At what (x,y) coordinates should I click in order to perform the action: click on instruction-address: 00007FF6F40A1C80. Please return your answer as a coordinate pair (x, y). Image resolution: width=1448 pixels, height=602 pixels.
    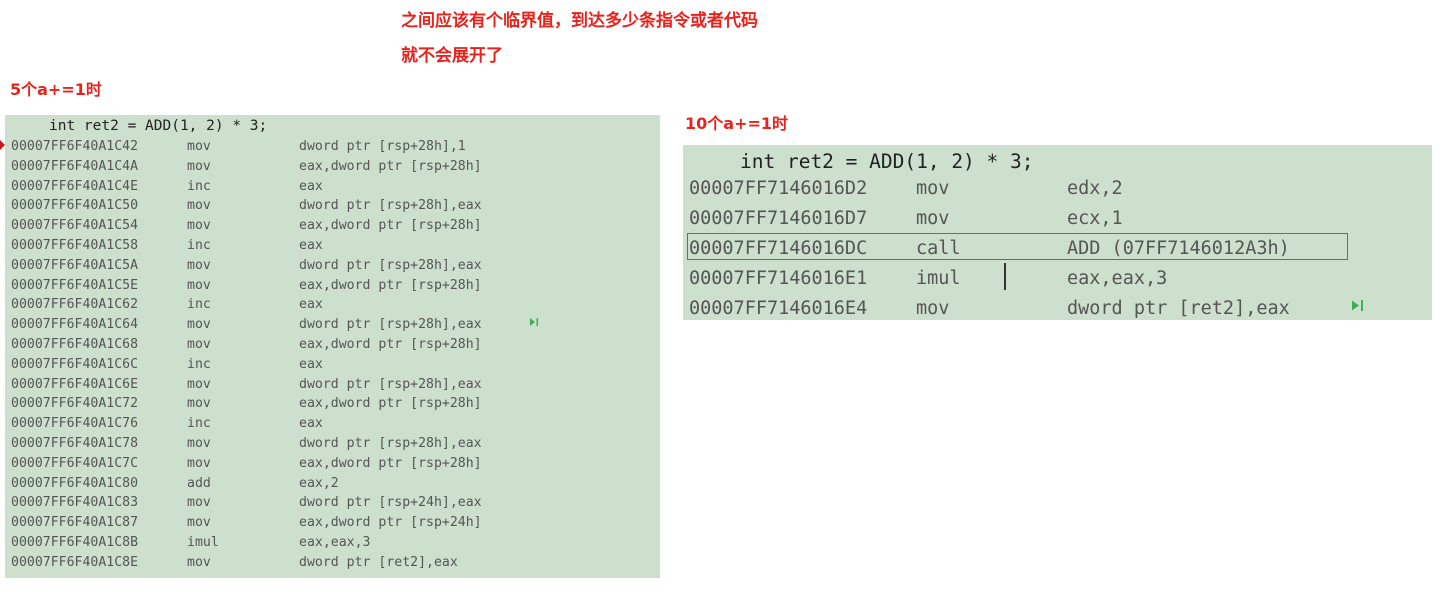
    Looking at the image, I should click on (75, 483).